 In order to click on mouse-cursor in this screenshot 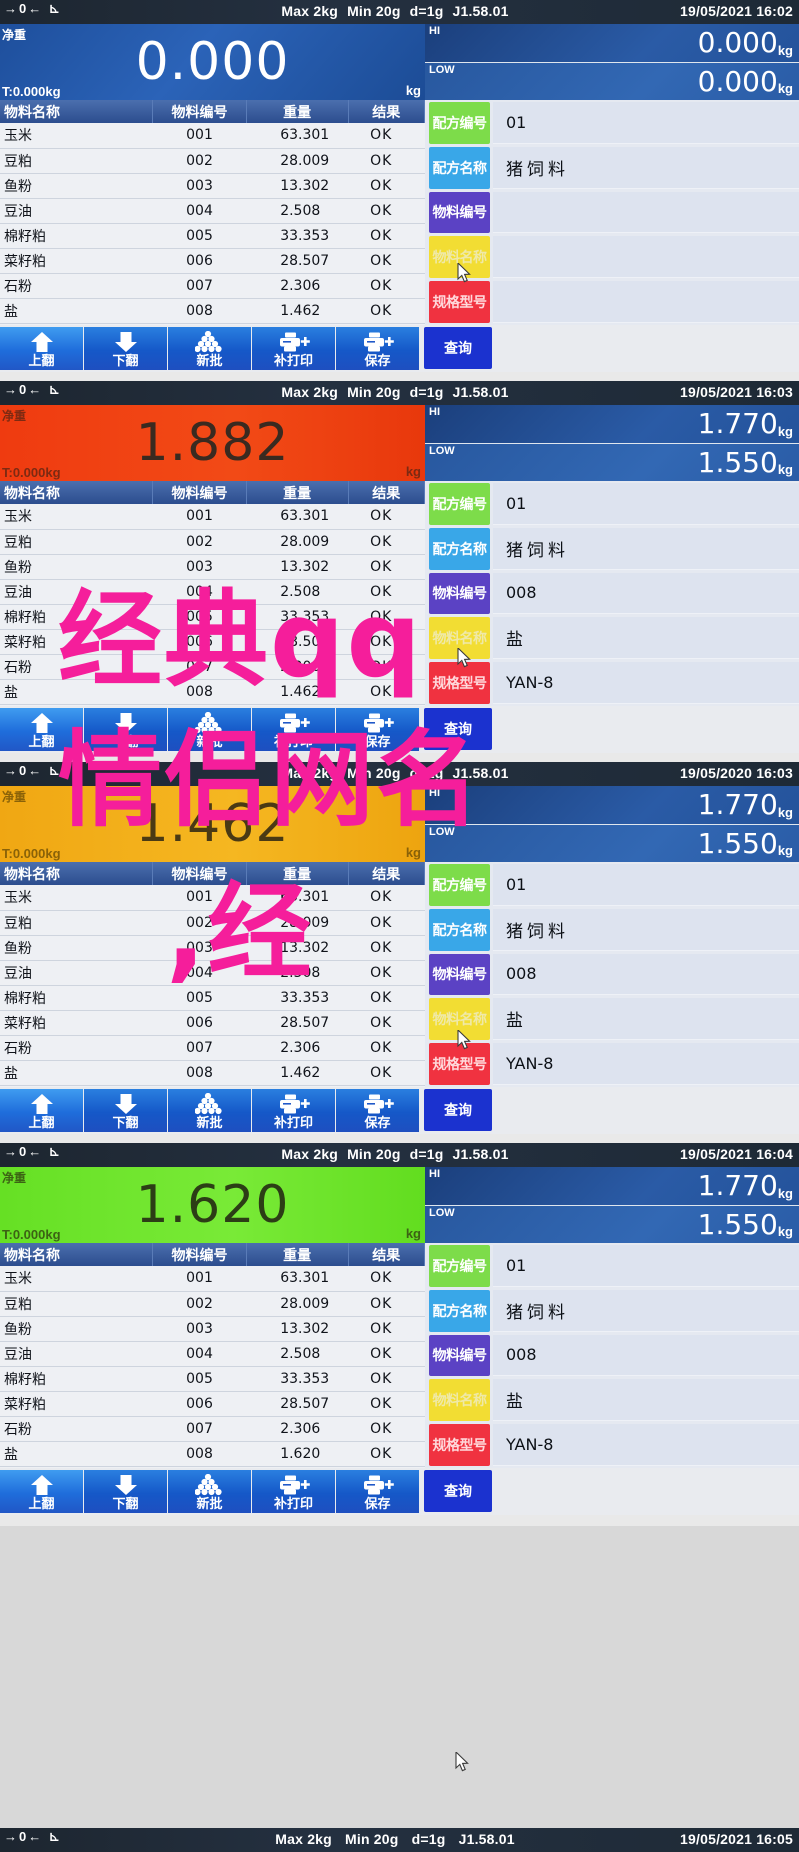, I will do `click(462, 1761)`.